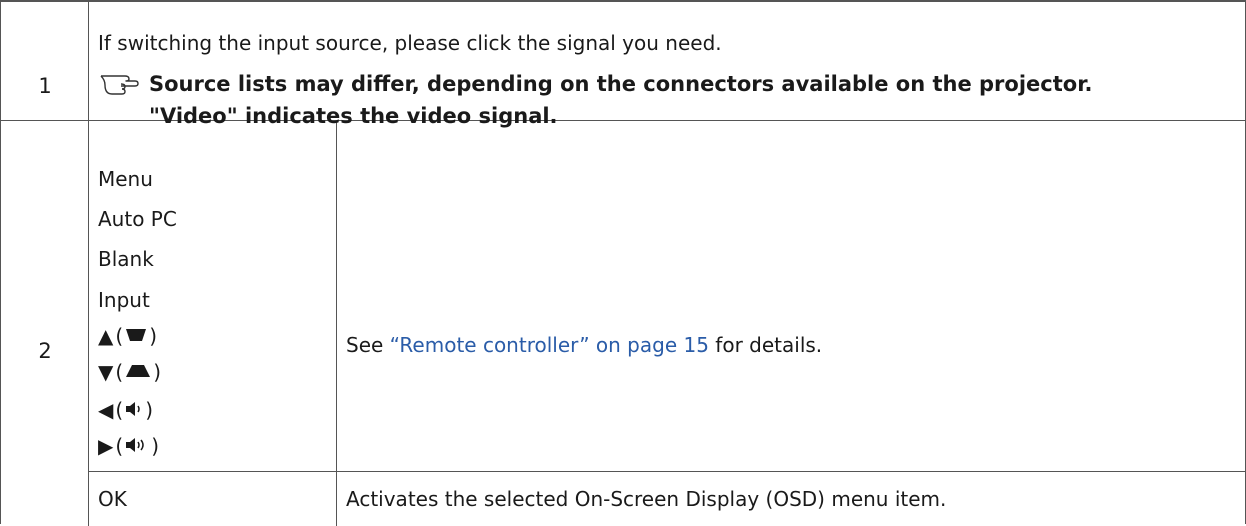  Describe the element at coordinates (106, 372) in the screenshot. I see `down-arrow-icon: ▼` at that location.